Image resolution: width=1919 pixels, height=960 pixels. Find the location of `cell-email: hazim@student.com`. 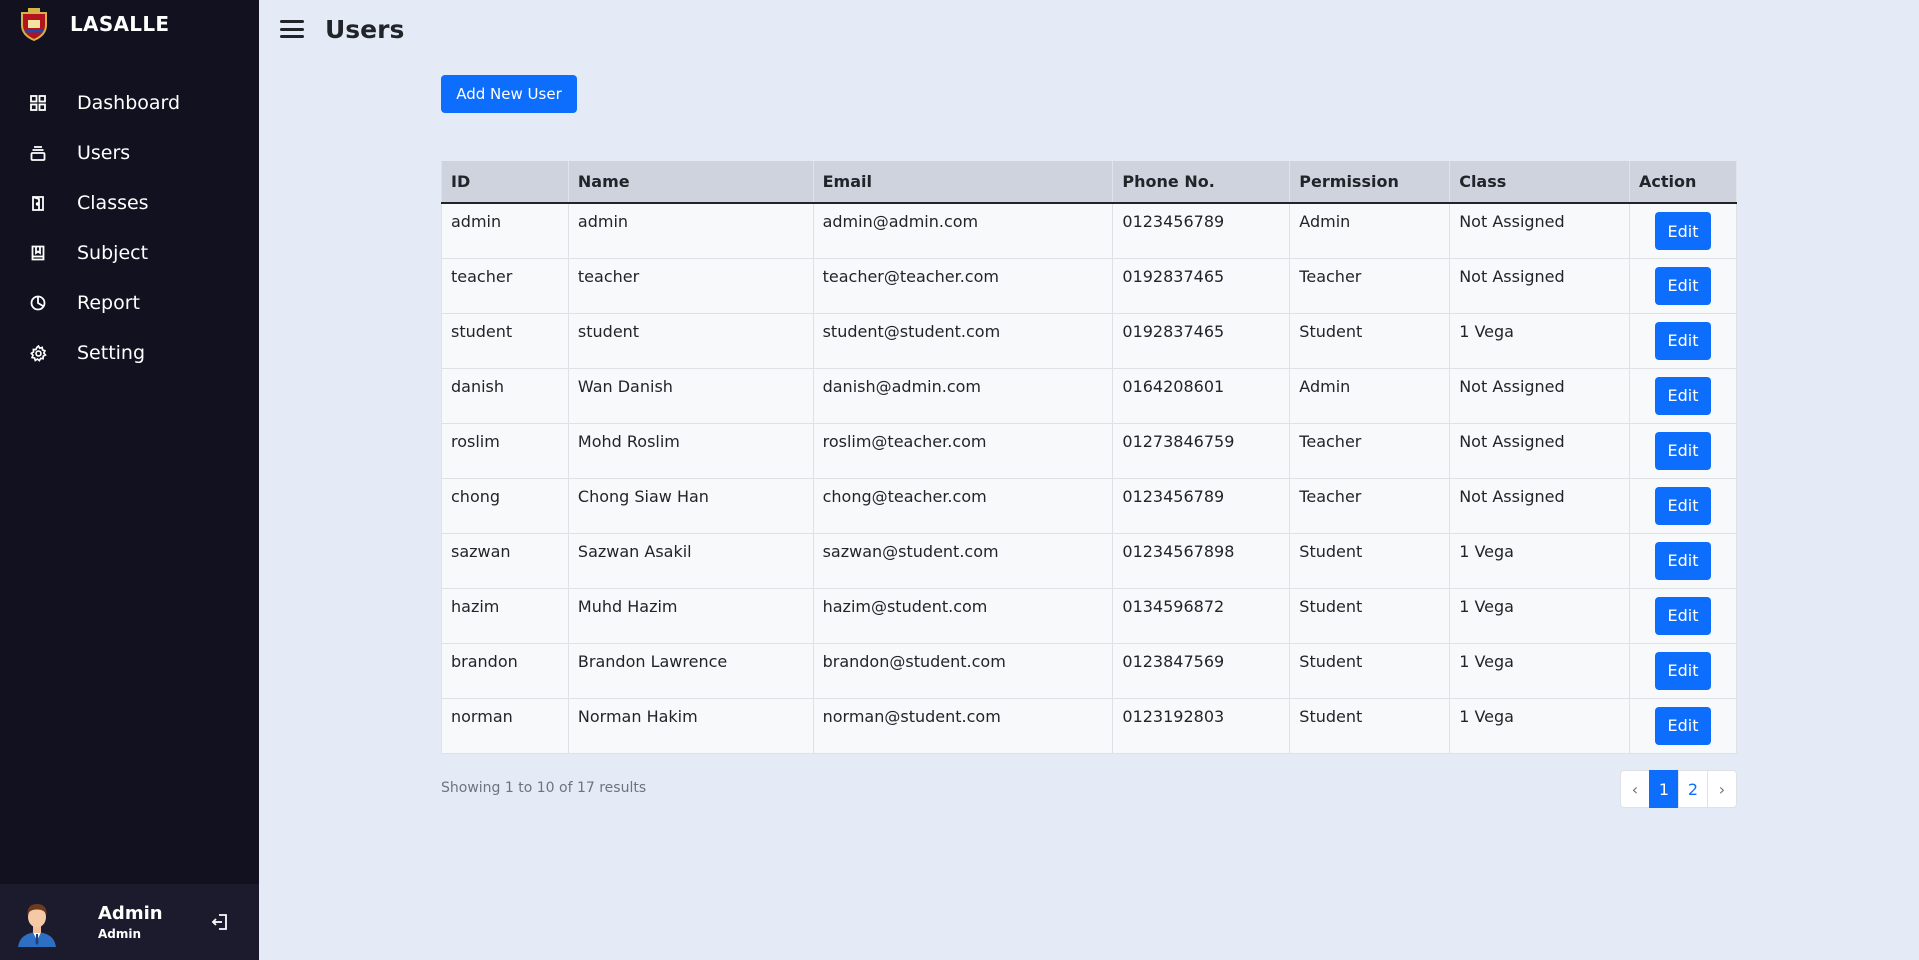

cell-email: hazim@student.com is located at coordinates (963, 616).